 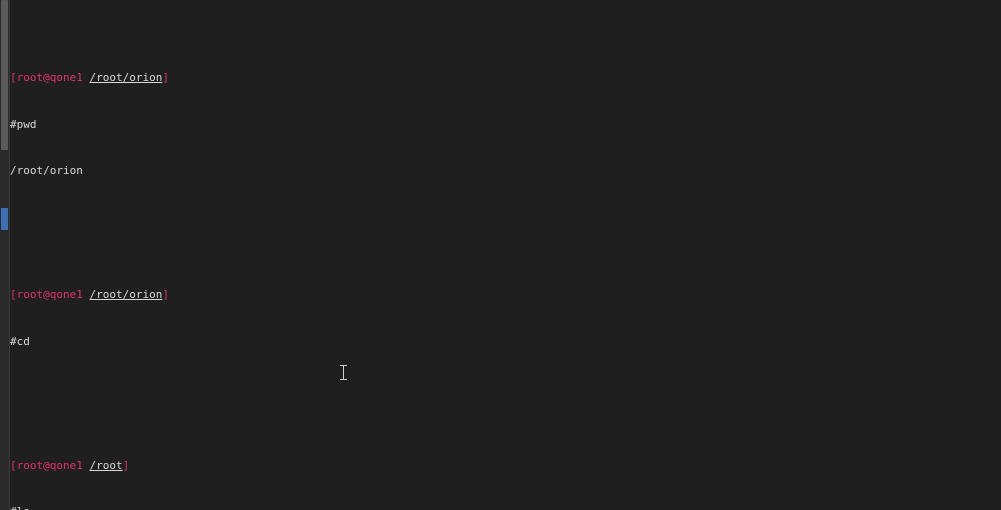 I want to click on command-line: #cd, so click(x=505, y=342).